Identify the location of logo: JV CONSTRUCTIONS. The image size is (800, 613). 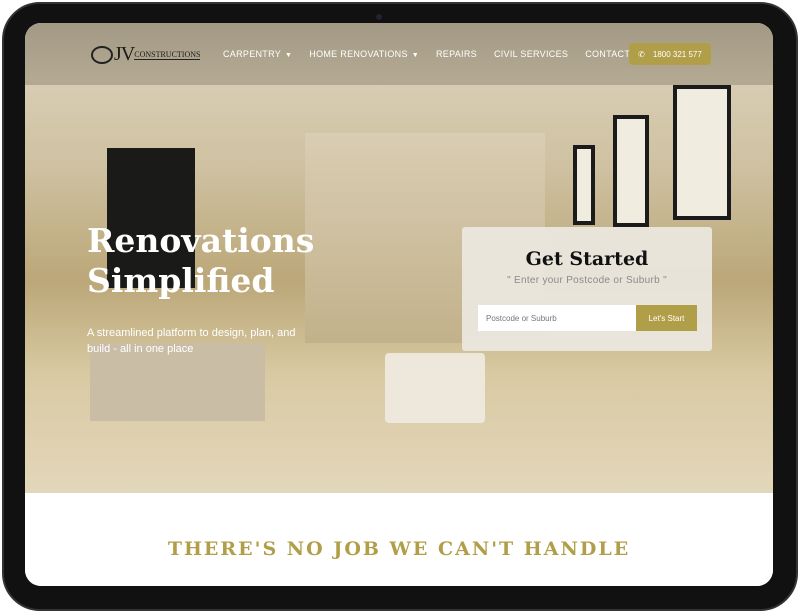
(146, 54).